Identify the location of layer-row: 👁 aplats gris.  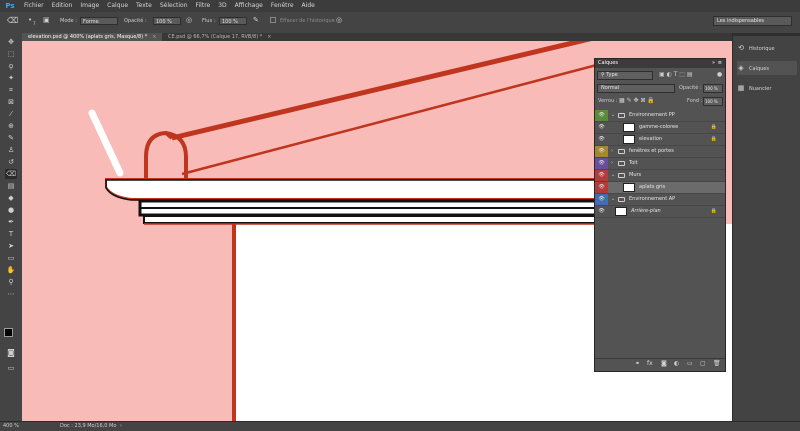
(660, 188).